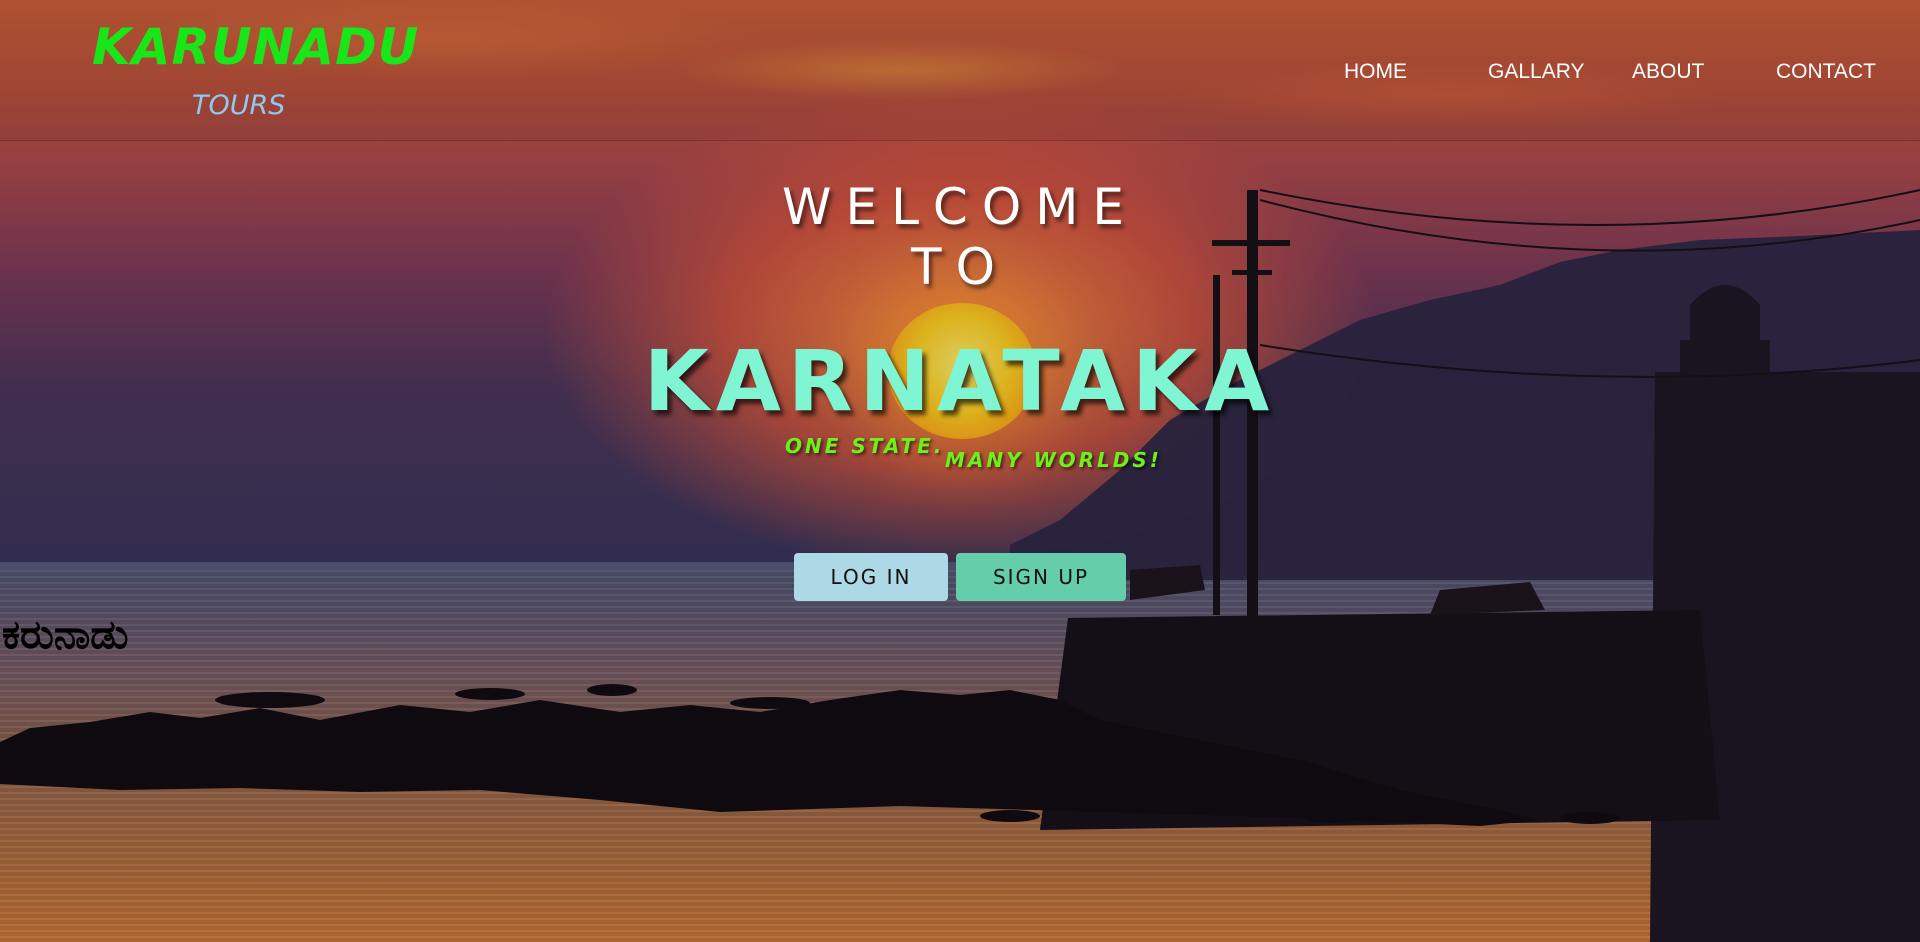  What do you see at coordinates (1536, 72) in the screenshot?
I see `nav-gallary: GALLARY` at bounding box center [1536, 72].